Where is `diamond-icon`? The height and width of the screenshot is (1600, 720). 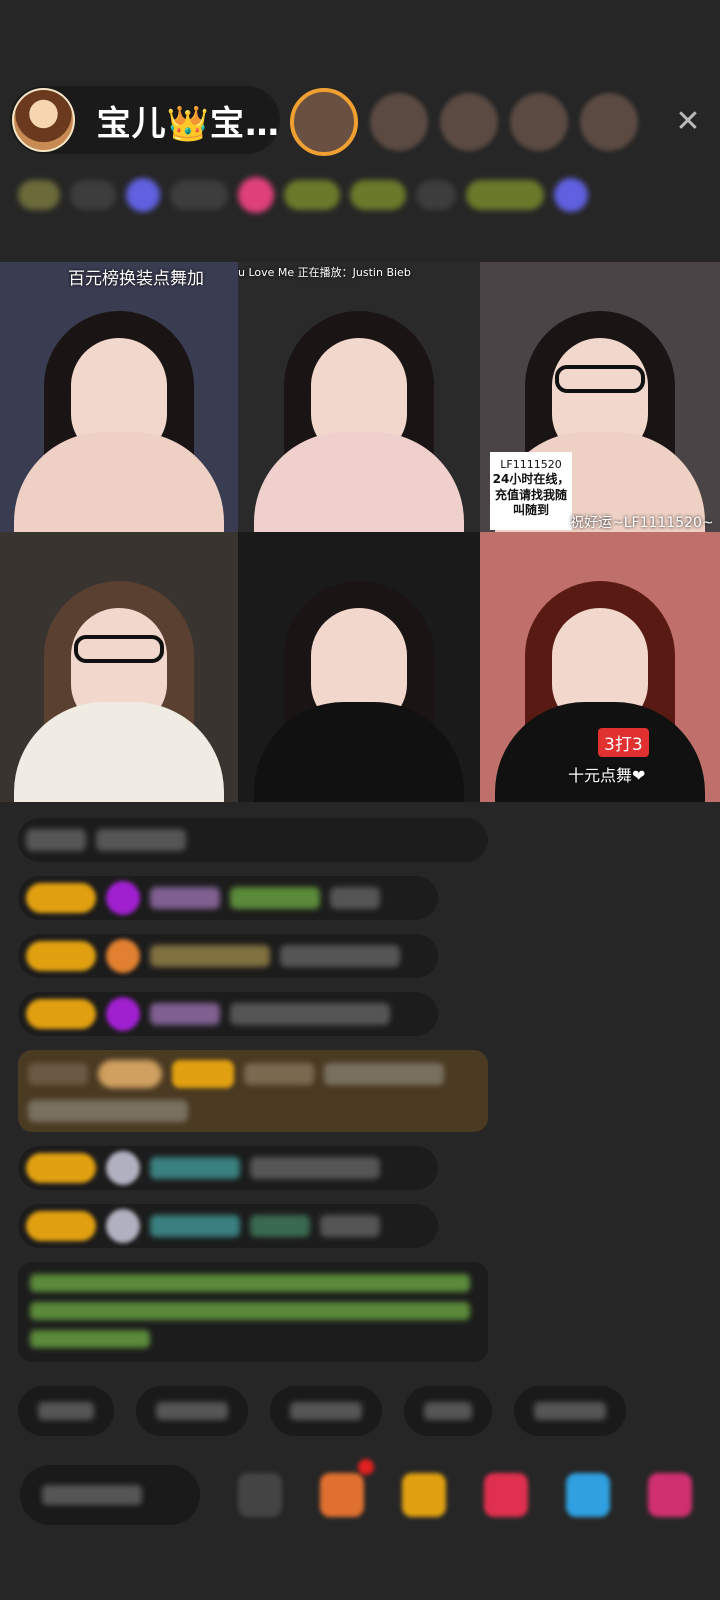
diamond-icon is located at coordinates (123, 898).